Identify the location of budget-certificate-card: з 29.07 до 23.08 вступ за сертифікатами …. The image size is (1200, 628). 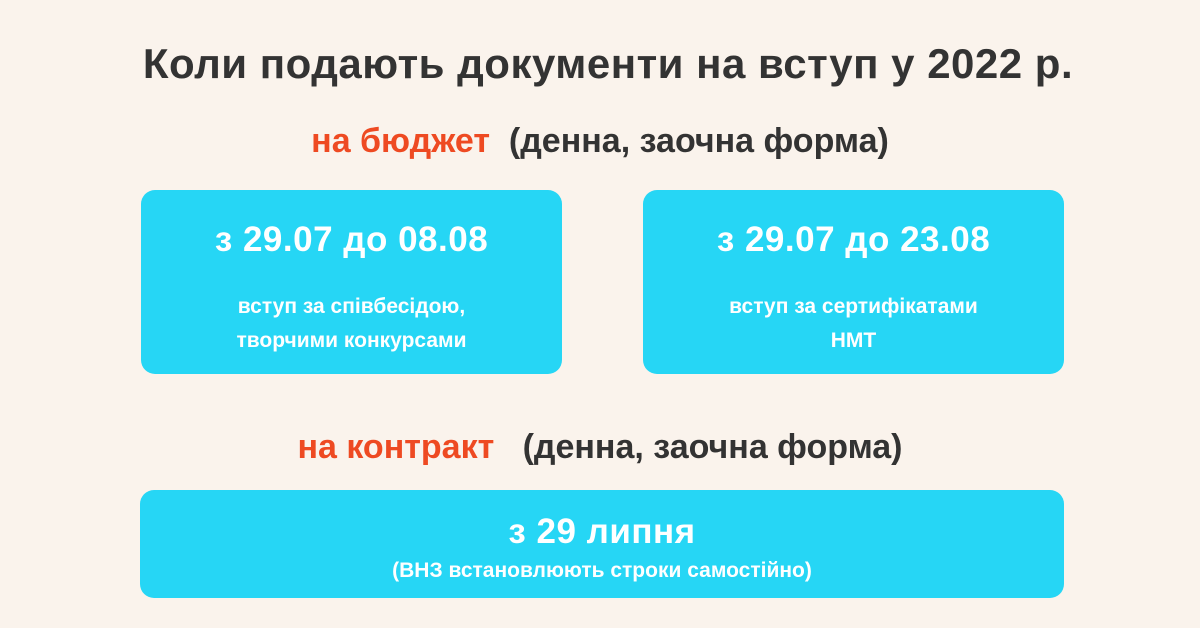
(853, 282).